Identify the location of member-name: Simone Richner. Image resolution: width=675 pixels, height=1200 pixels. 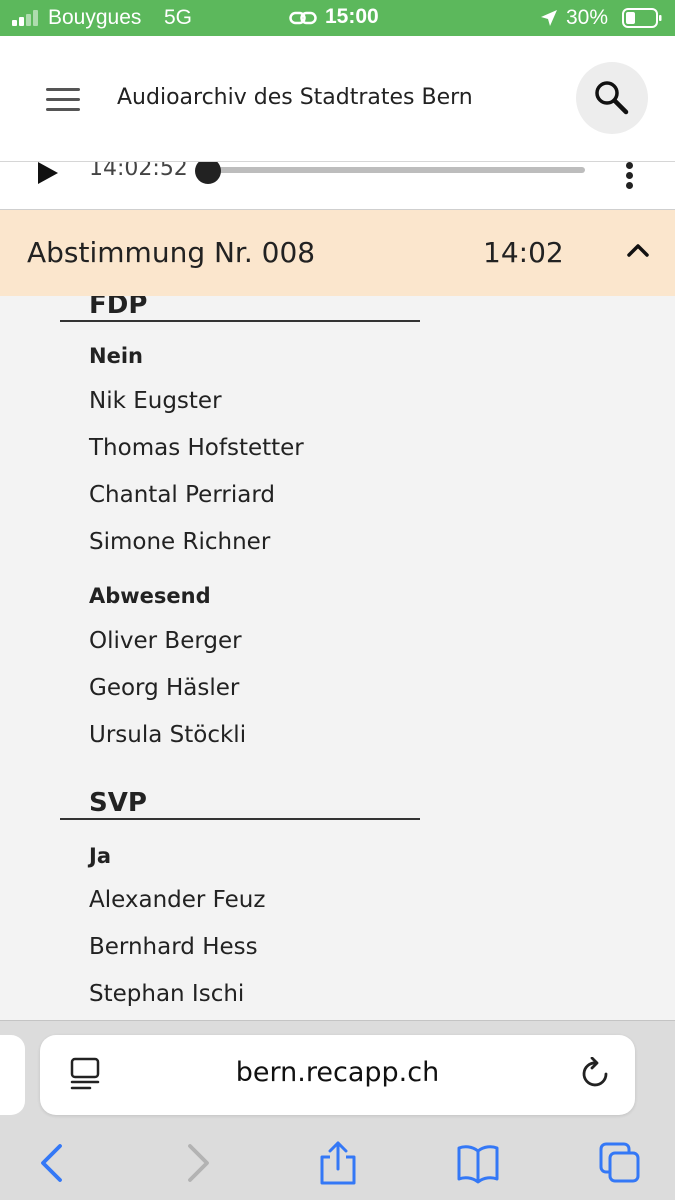
(180, 542).